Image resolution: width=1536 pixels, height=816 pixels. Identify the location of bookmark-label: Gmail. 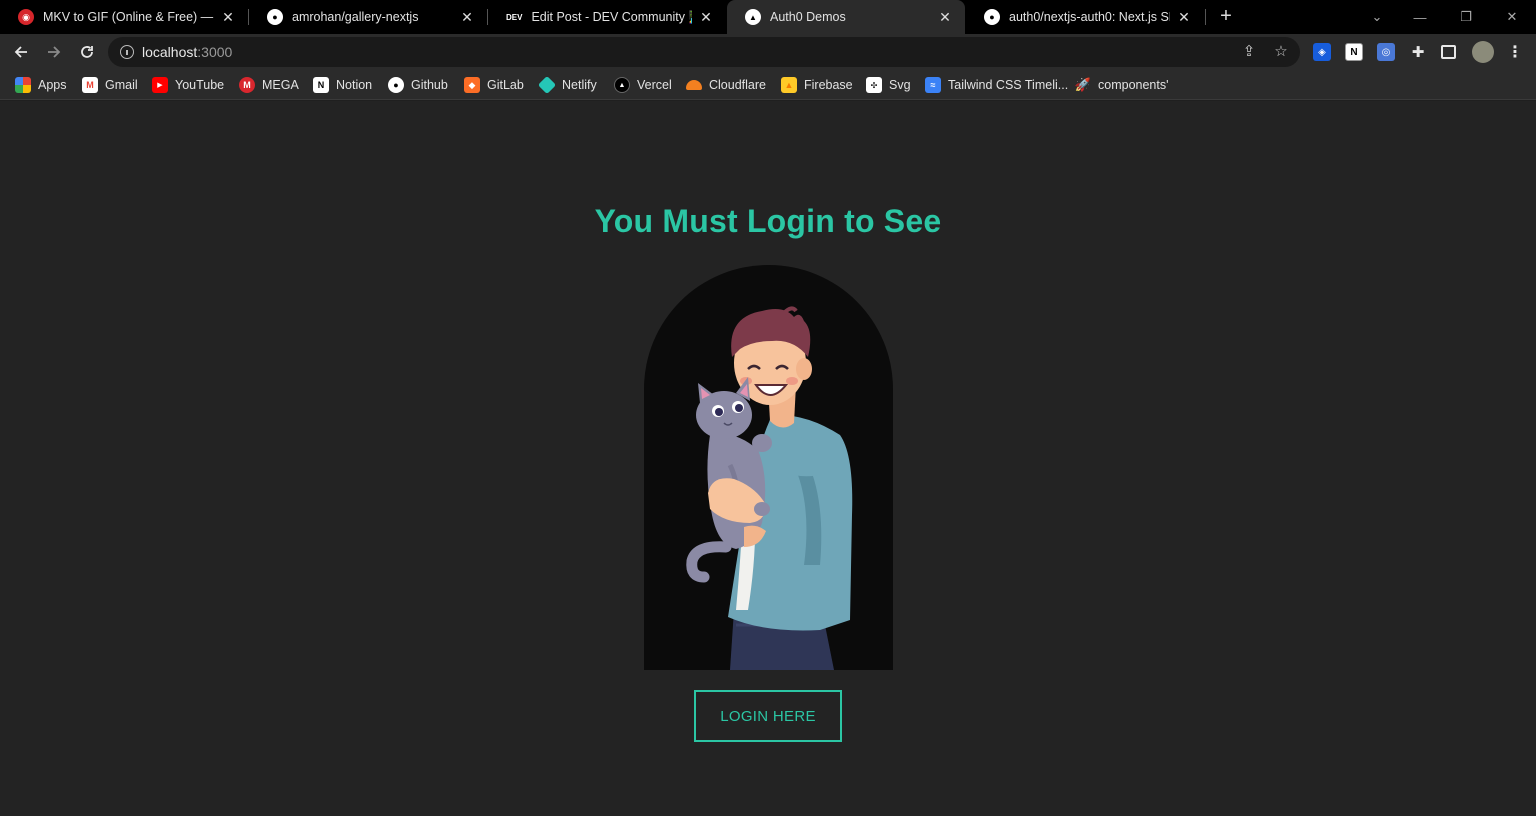
(121, 85).